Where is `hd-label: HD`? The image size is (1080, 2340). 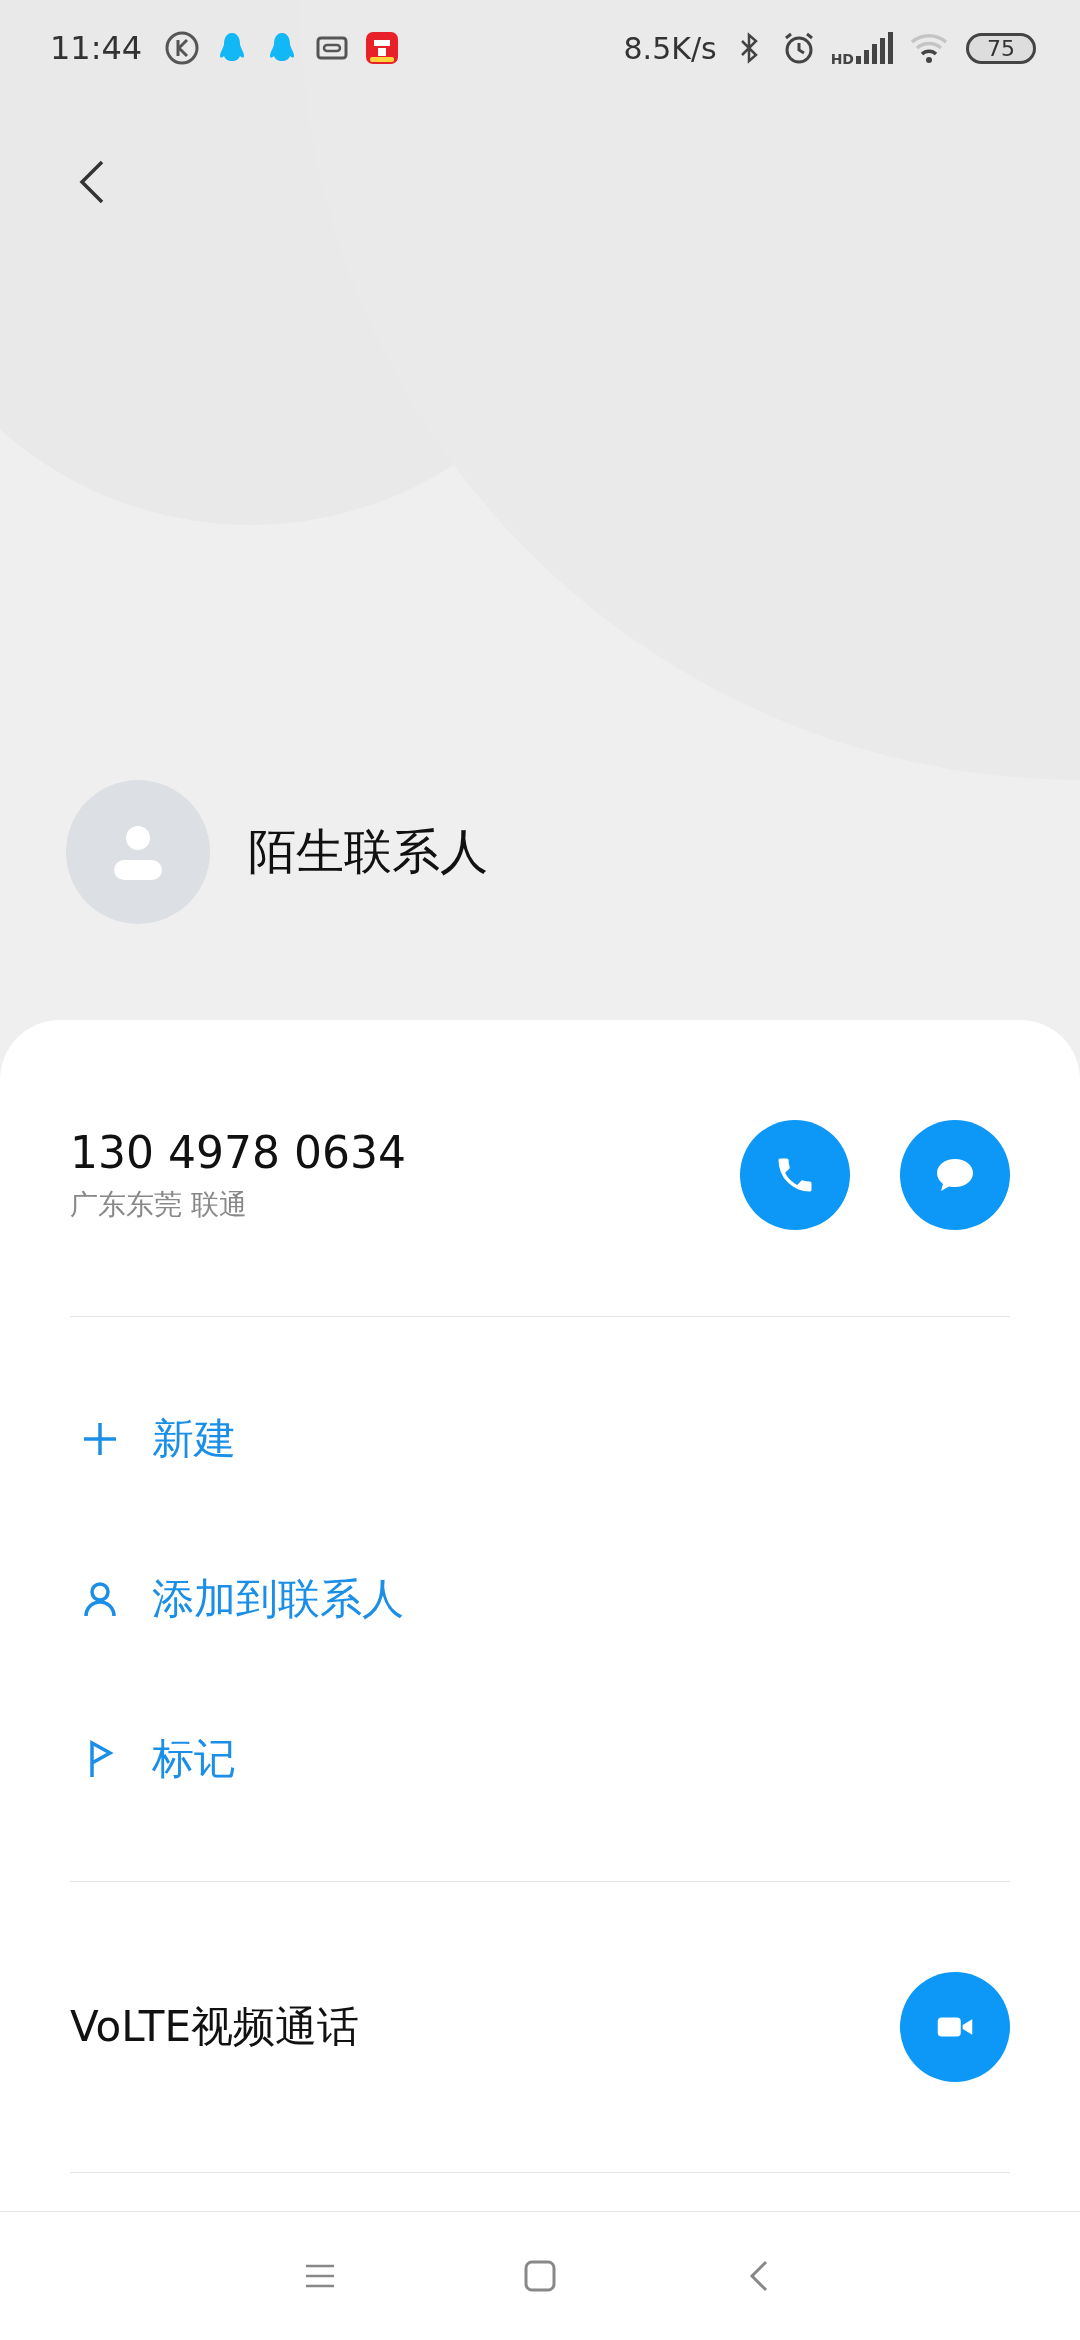 hd-label: HD is located at coordinates (842, 59).